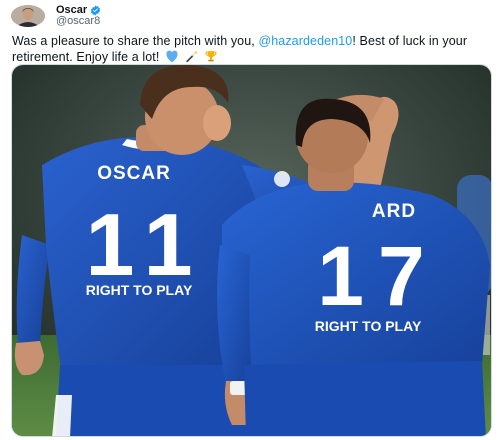 The height and width of the screenshot is (440, 500). Describe the element at coordinates (172, 56) in the screenshot. I see `blue-heart-icon` at that location.